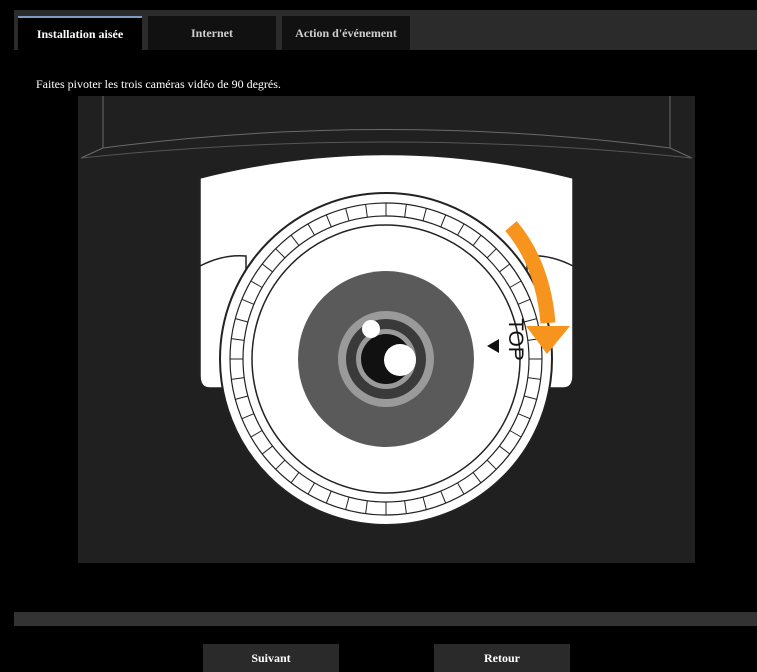 The height and width of the screenshot is (672, 757). I want to click on footer-bar: Suivant Retour, so click(385, 649).